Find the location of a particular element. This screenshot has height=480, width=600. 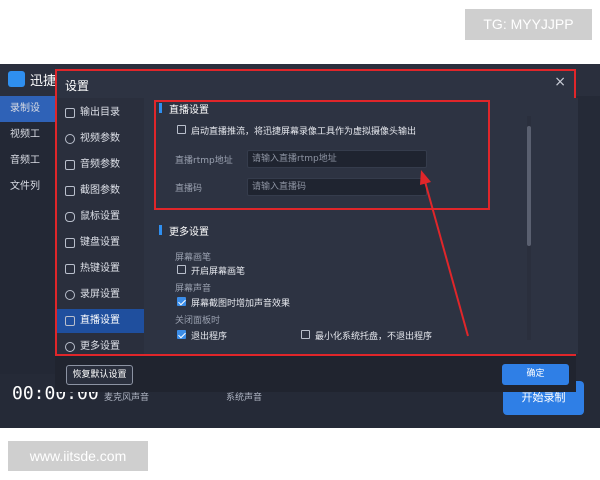

annotation-highlight-box is located at coordinates (322, 155).